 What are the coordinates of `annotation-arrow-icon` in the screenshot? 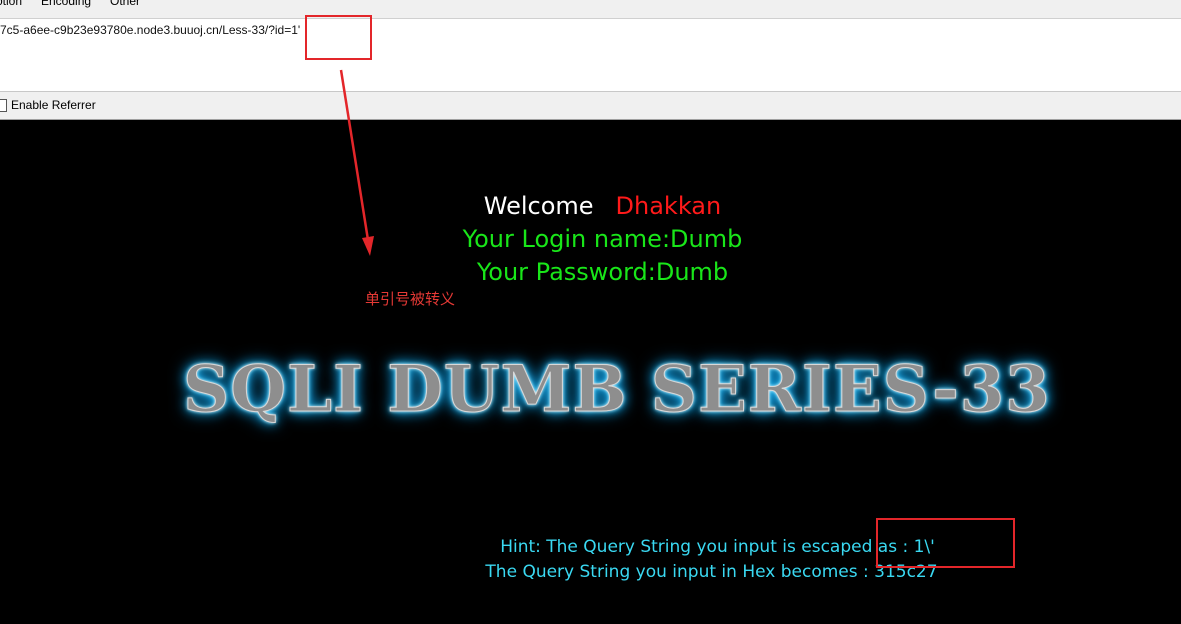 It's located at (356, 162).